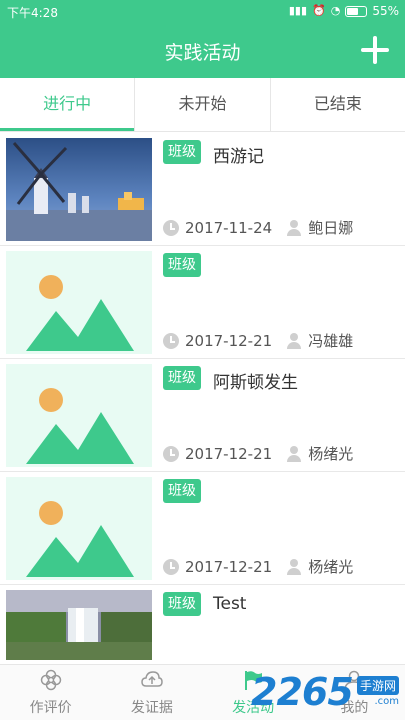  What do you see at coordinates (354, 708) in the screenshot?
I see `nav-label: 我的` at bounding box center [354, 708].